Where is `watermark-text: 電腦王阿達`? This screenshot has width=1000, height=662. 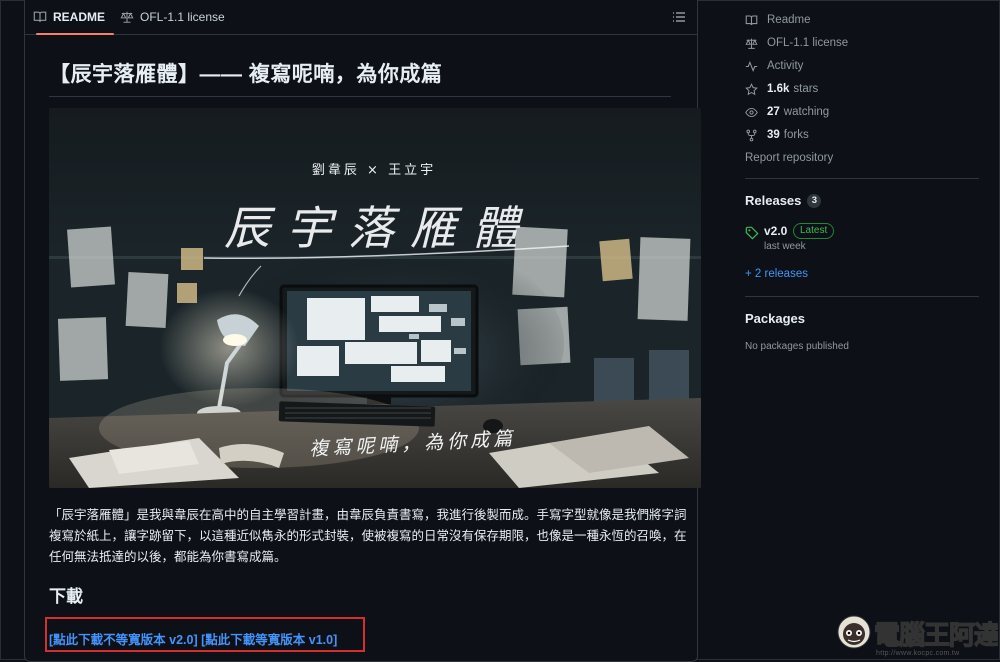 watermark-text: 電腦王阿達 is located at coordinates (936, 636).